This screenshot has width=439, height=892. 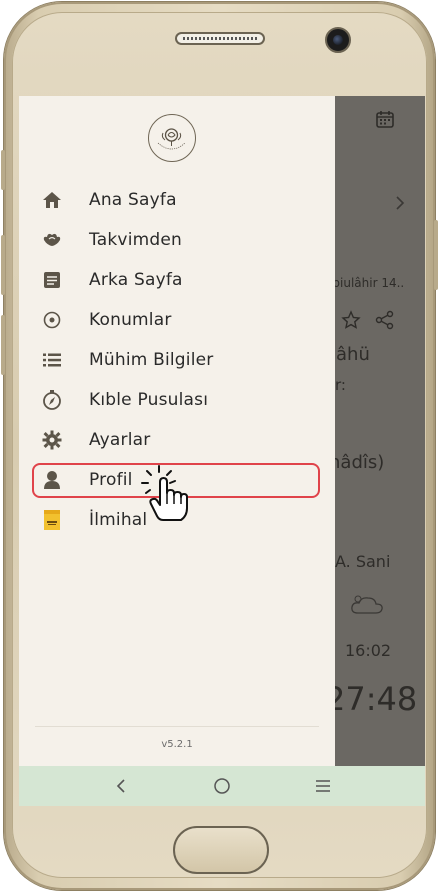 What do you see at coordinates (52, 400) in the screenshot?
I see `compass-icon` at bounding box center [52, 400].